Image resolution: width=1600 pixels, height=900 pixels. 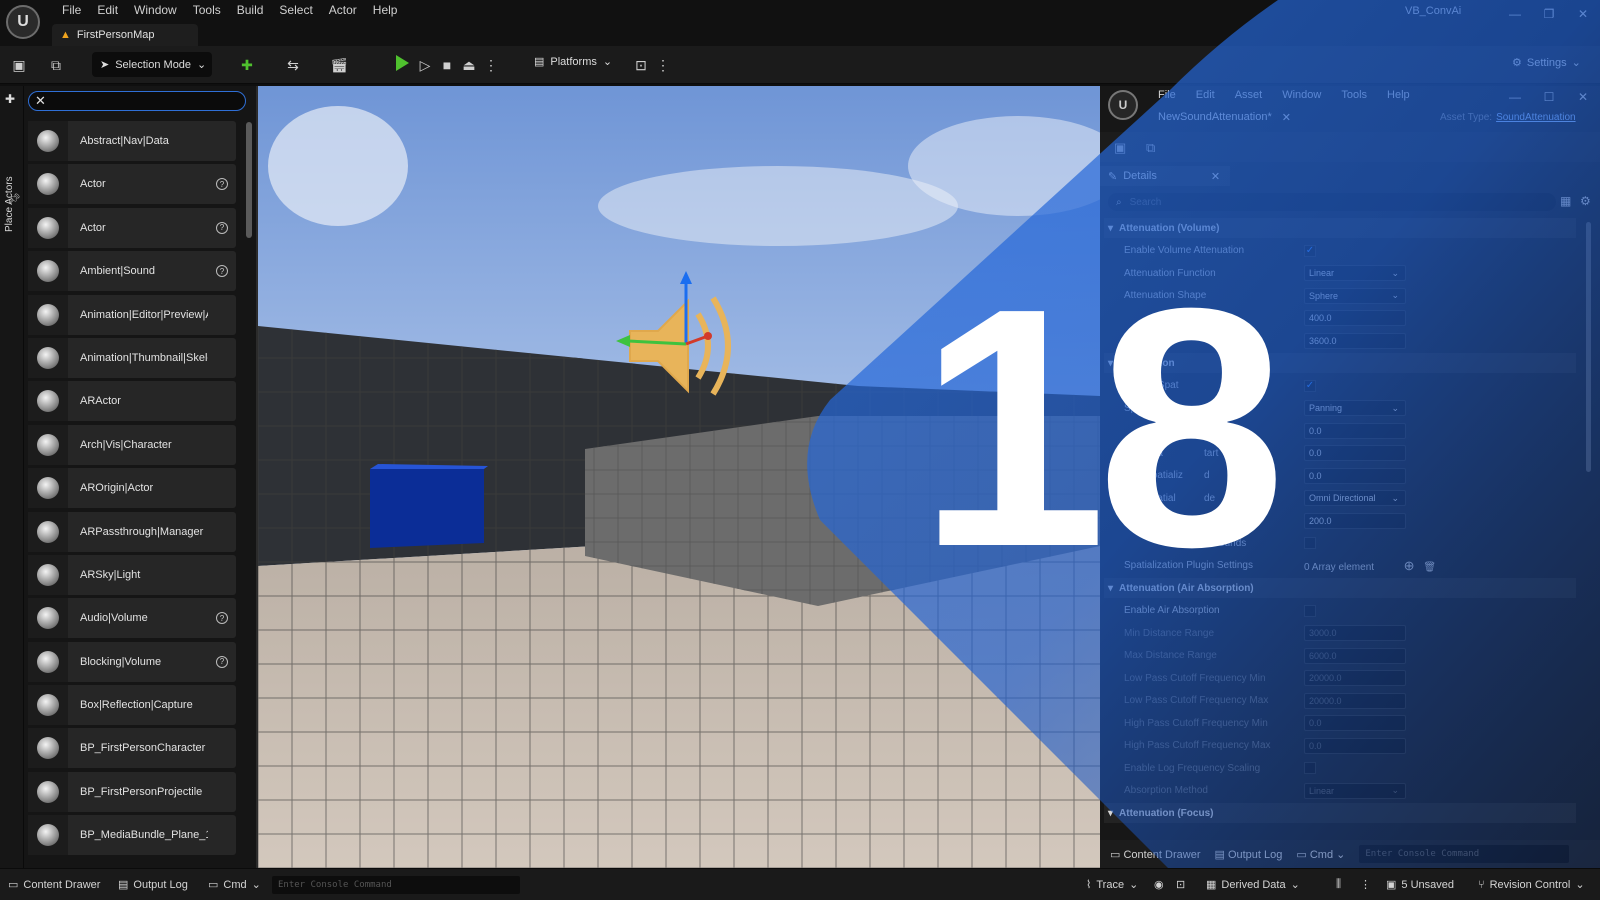 What do you see at coordinates (293, 65) in the screenshot?
I see `blueprint-menu-icon: ⇆` at bounding box center [293, 65].